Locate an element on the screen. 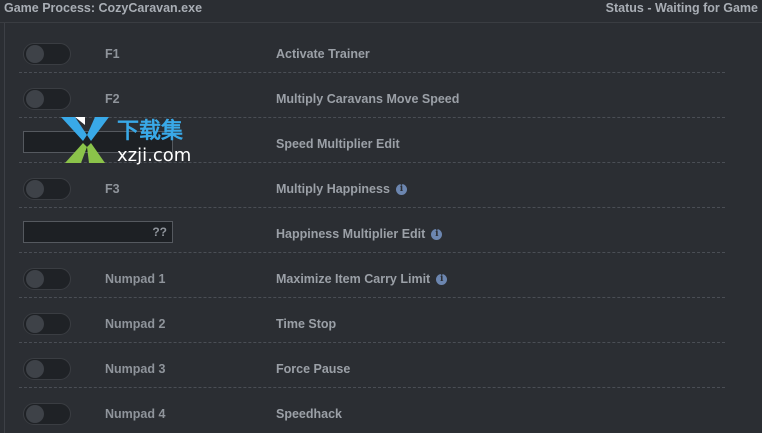 The width and height of the screenshot is (762, 433). cheat-label: Speedhack is located at coordinates (309, 414).